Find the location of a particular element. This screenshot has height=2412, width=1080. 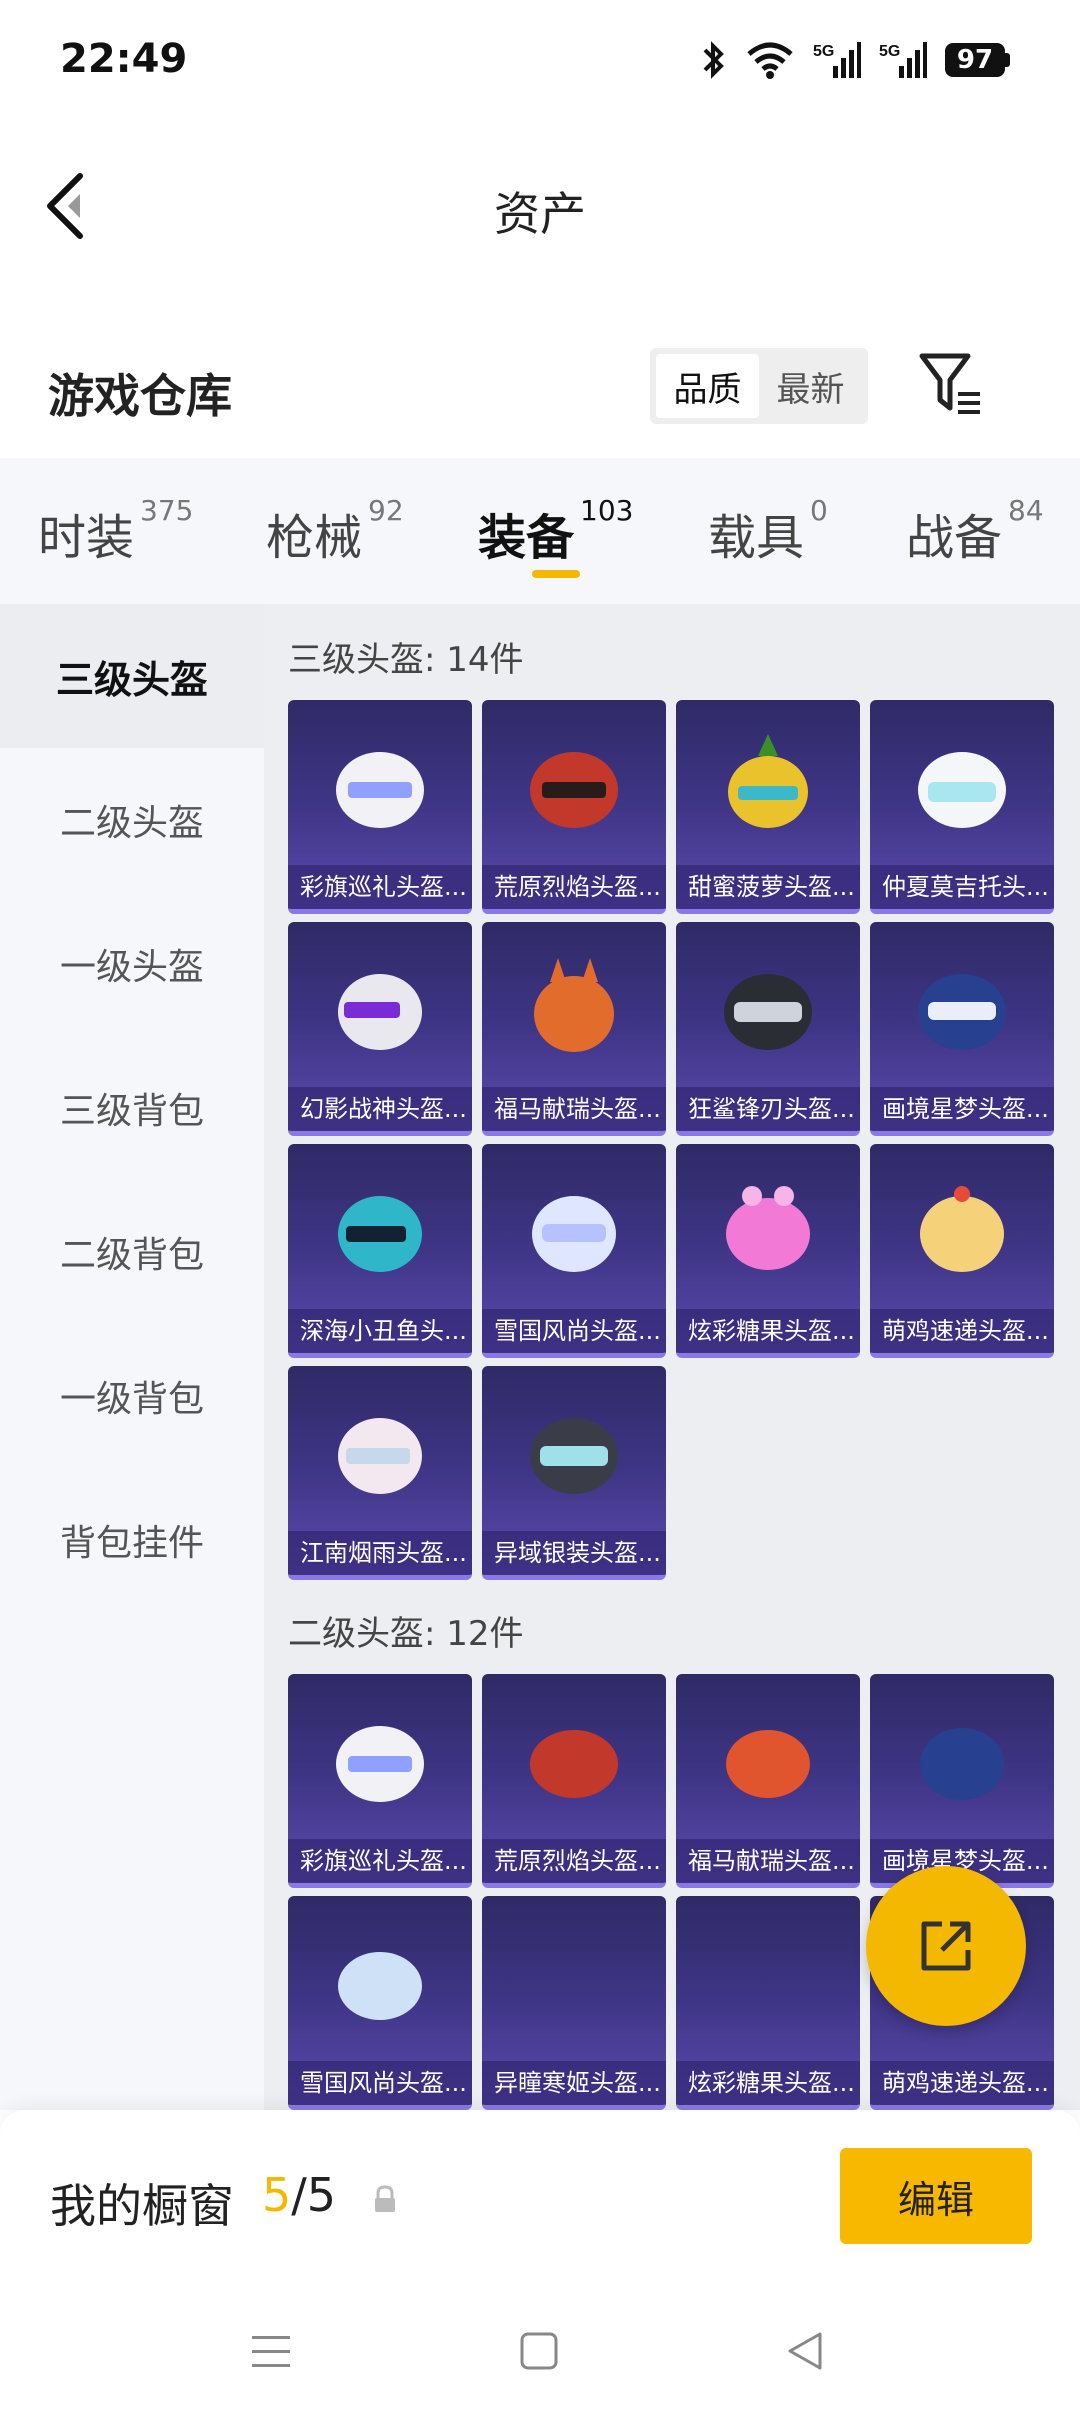

tab-weapons: 枪械 92 is located at coordinates (335, 531).